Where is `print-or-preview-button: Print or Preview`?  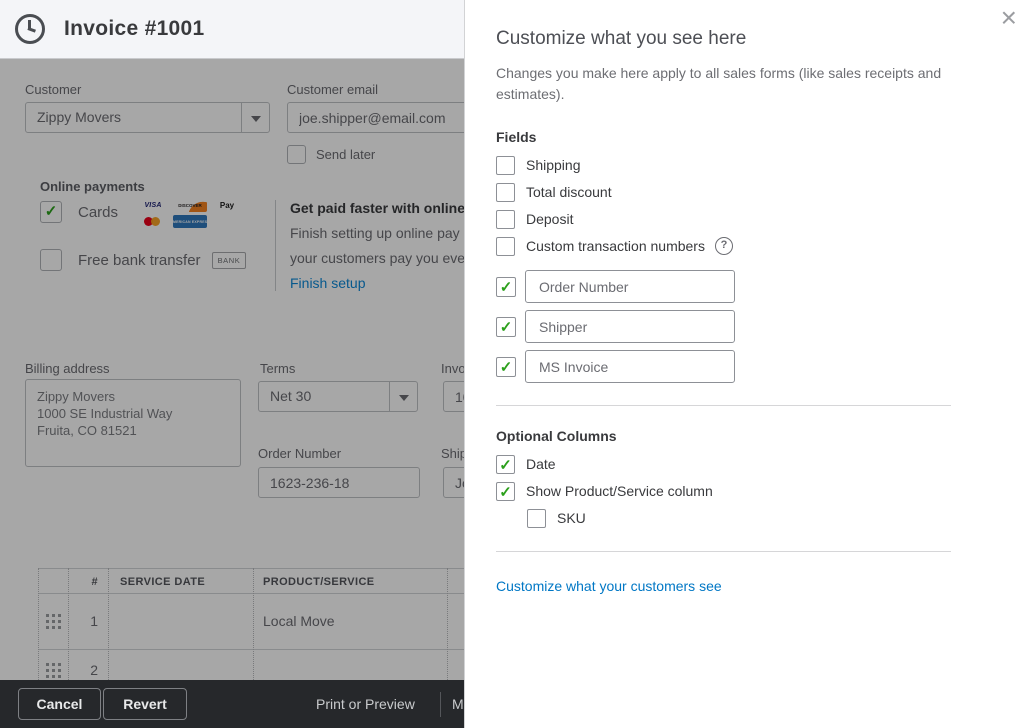
print-or-preview-button: Print or Preview is located at coordinates (365, 704).